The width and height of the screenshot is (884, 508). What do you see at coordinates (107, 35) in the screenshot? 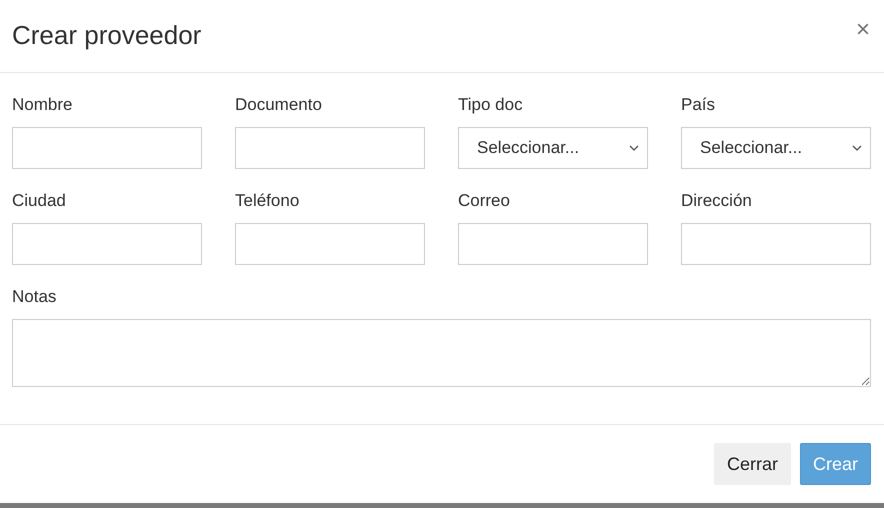
I see `dialog-title: Crear proveedor` at bounding box center [107, 35].